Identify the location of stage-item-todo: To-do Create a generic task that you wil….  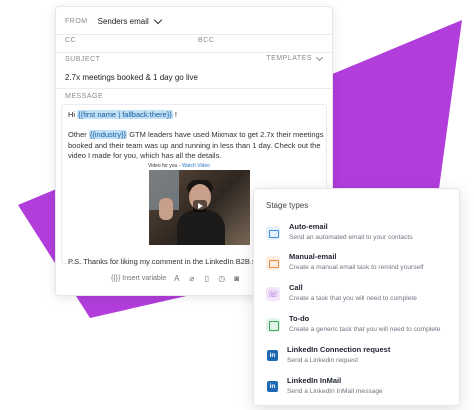
(353, 323).